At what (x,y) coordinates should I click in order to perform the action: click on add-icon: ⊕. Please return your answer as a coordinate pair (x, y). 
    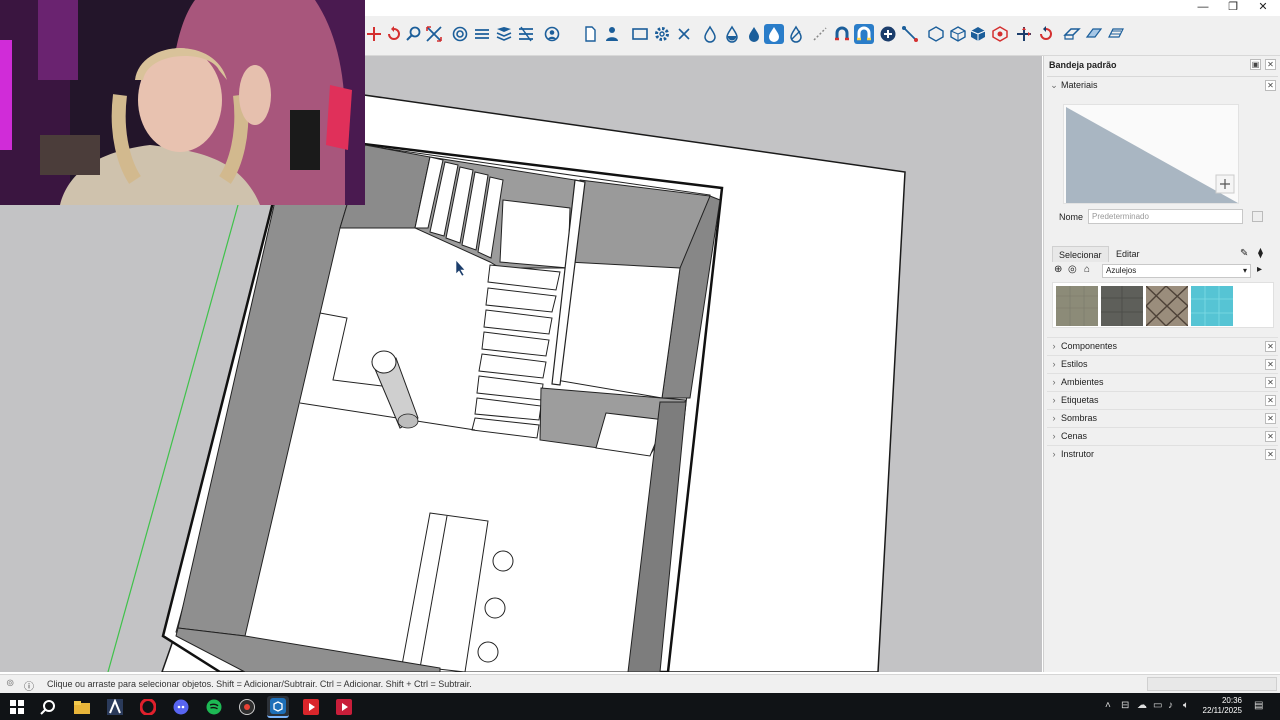
    Looking at the image, I should click on (1058, 269).